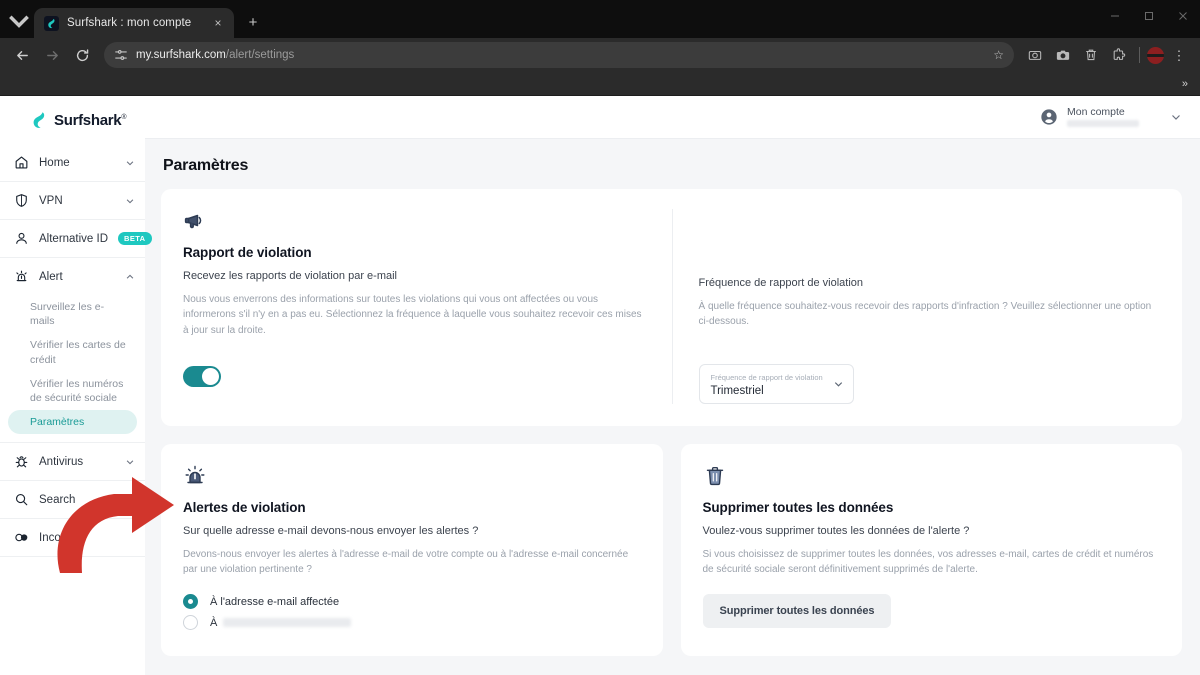 Image resolution: width=1200 pixels, height=675 pixels. Describe the element at coordinates (672, 117) in the screenshot. I see `app-topbar: Mon compte` at that location.